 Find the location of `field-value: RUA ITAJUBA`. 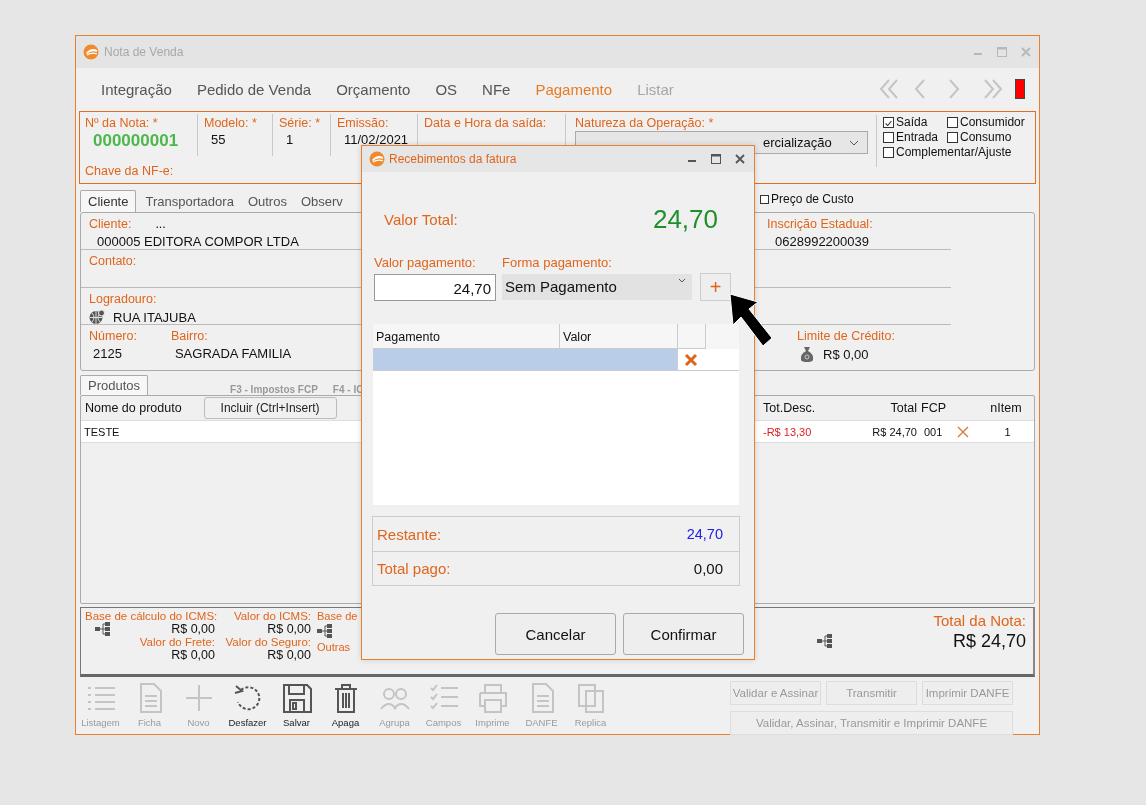

field-value: RUA ITAJUBA is located at coordinates (154, 317).